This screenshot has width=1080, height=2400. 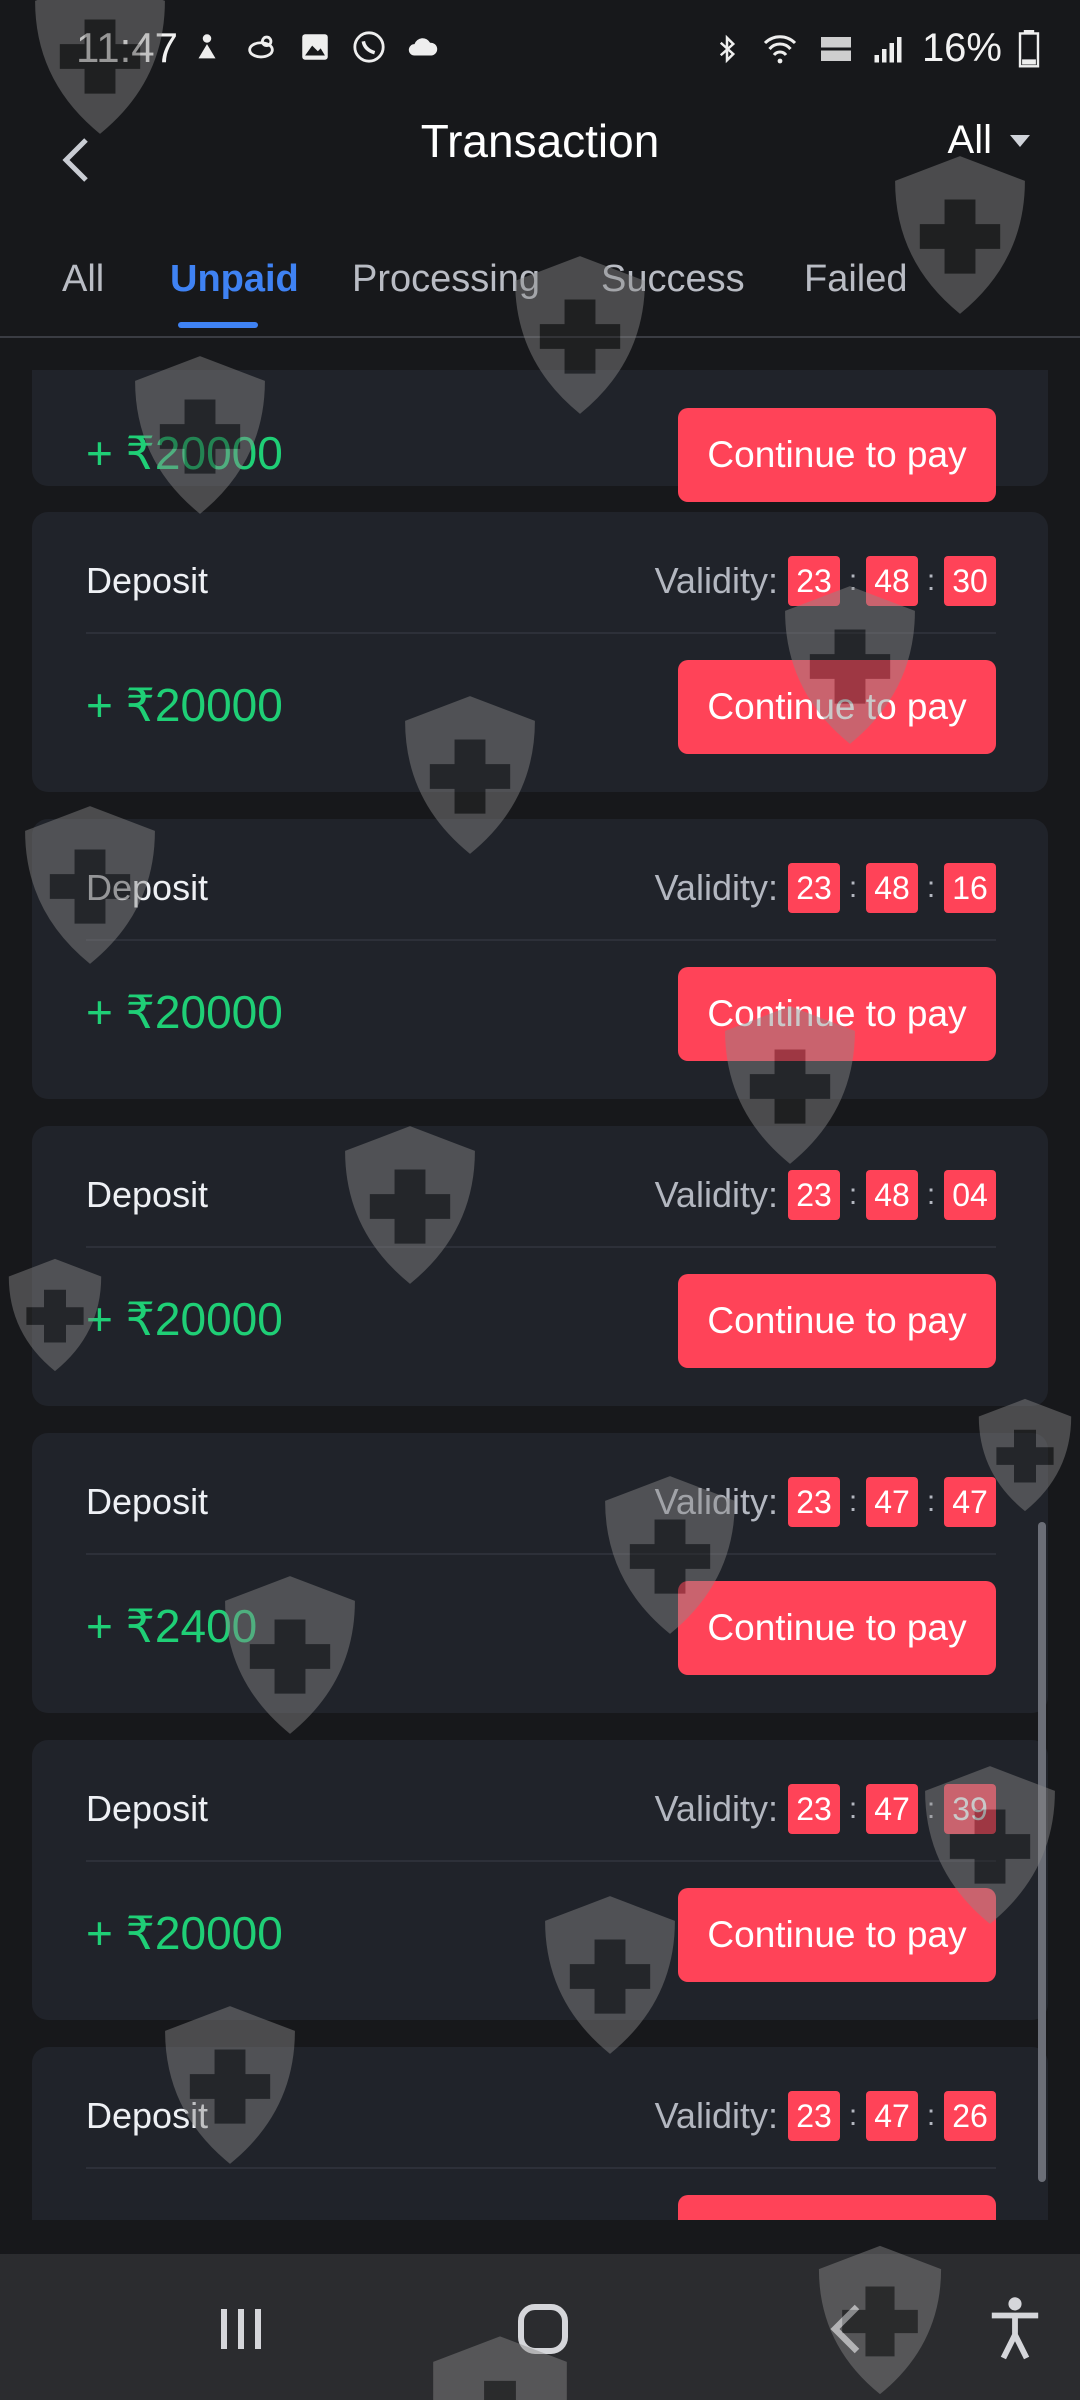 I want to click on transaction-card: Deposit Validity: 23: 47: 26, so click(x=540, y=2133).